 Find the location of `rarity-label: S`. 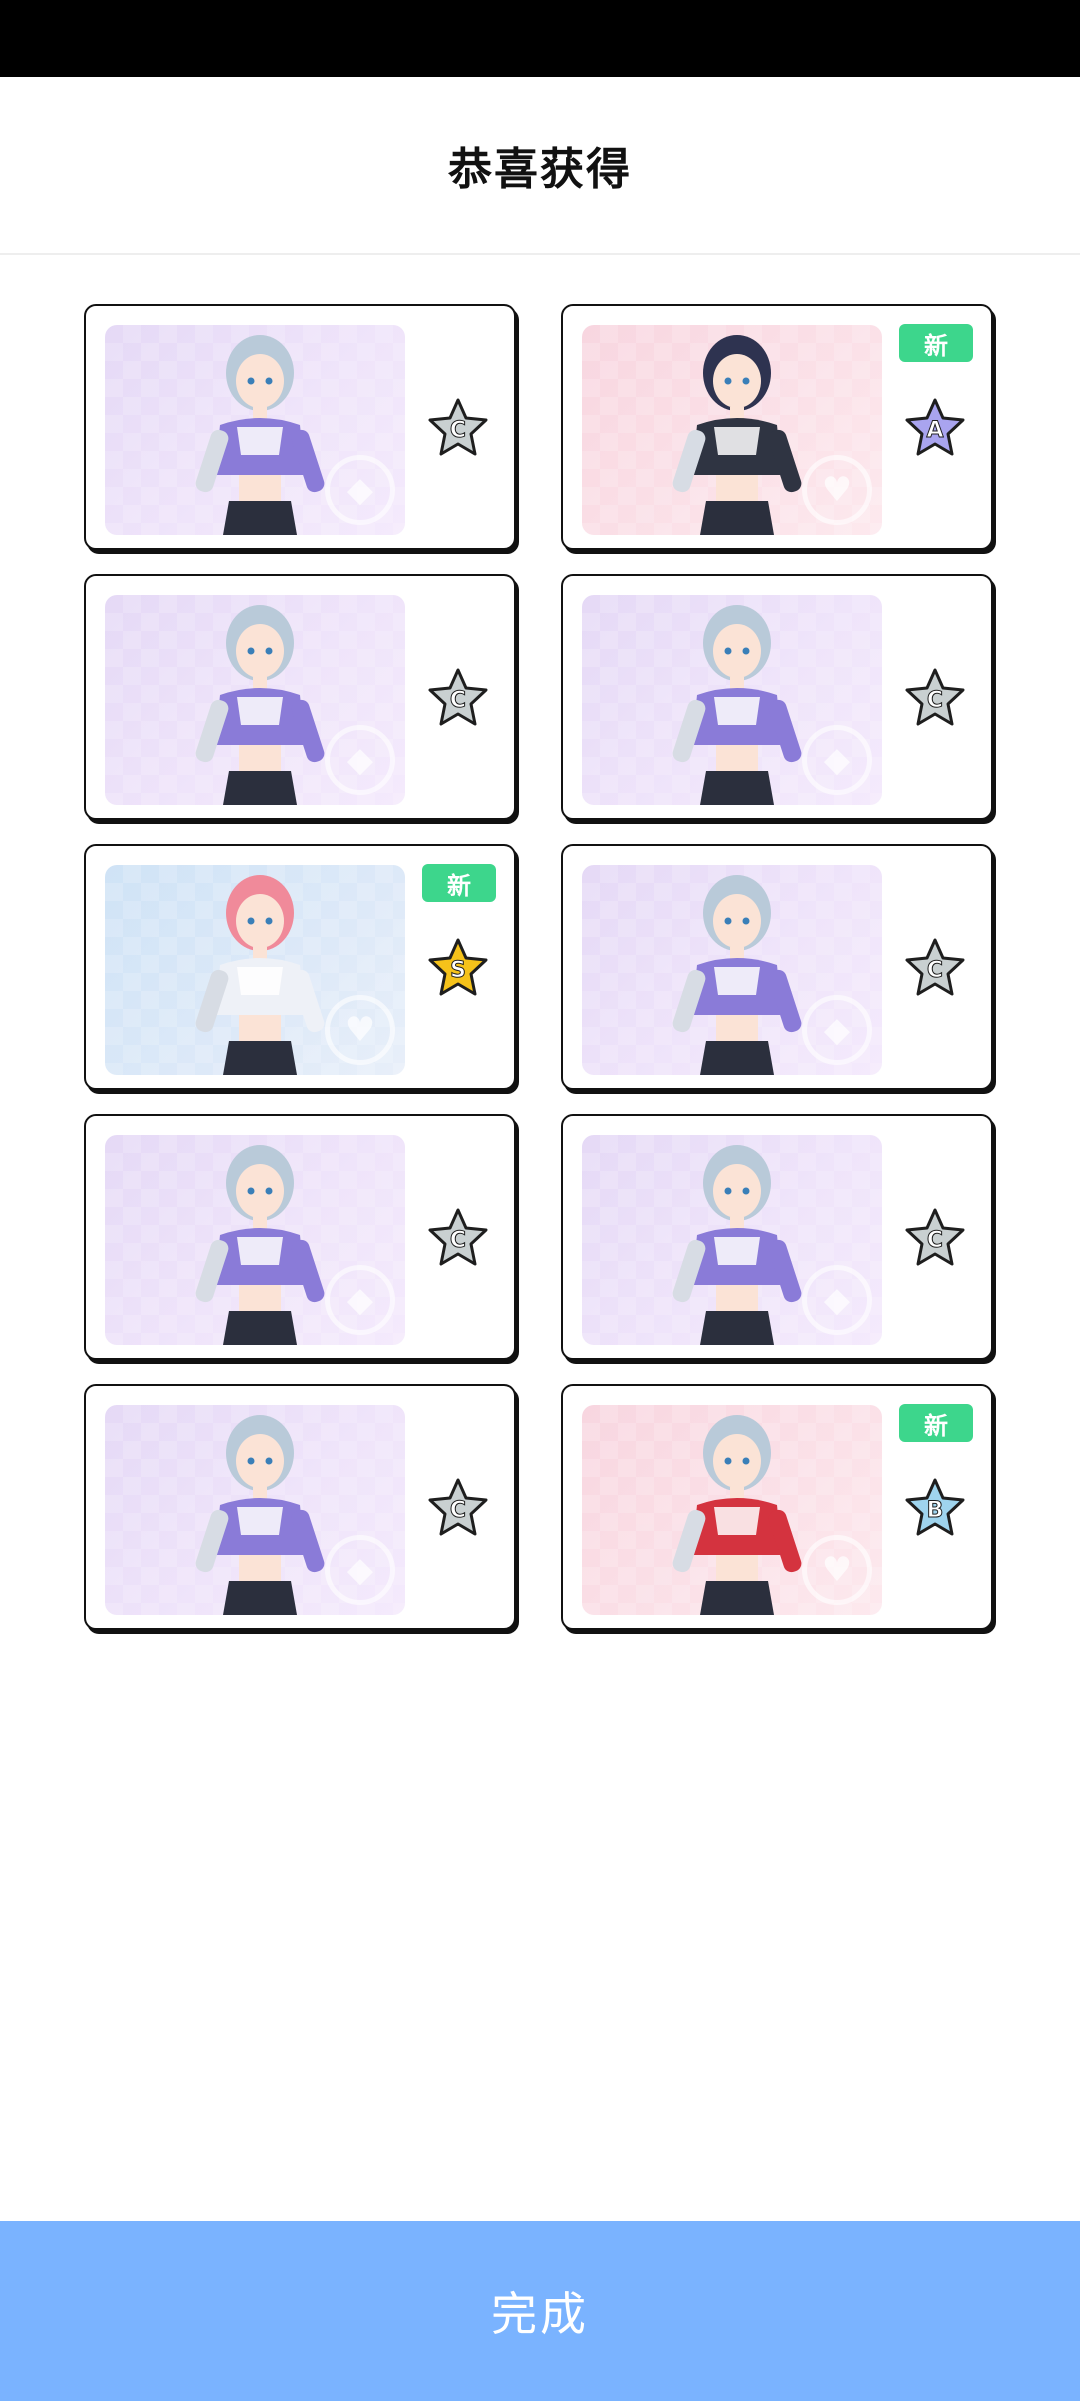

rarity-label: S is located at coordinates (458, 970).